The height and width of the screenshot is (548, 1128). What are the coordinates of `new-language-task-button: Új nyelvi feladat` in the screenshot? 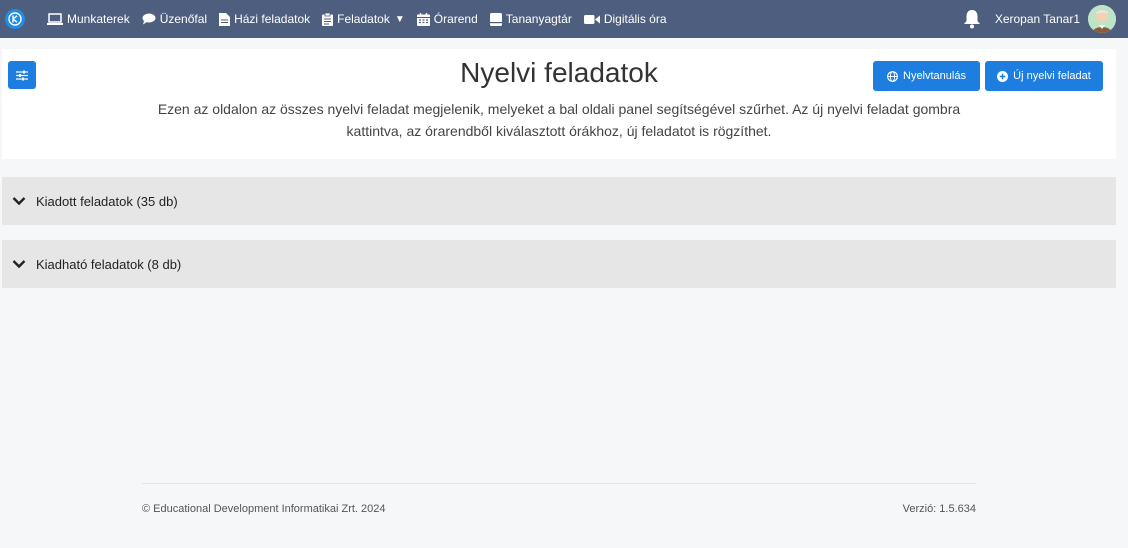 It's located at (1044, 76).